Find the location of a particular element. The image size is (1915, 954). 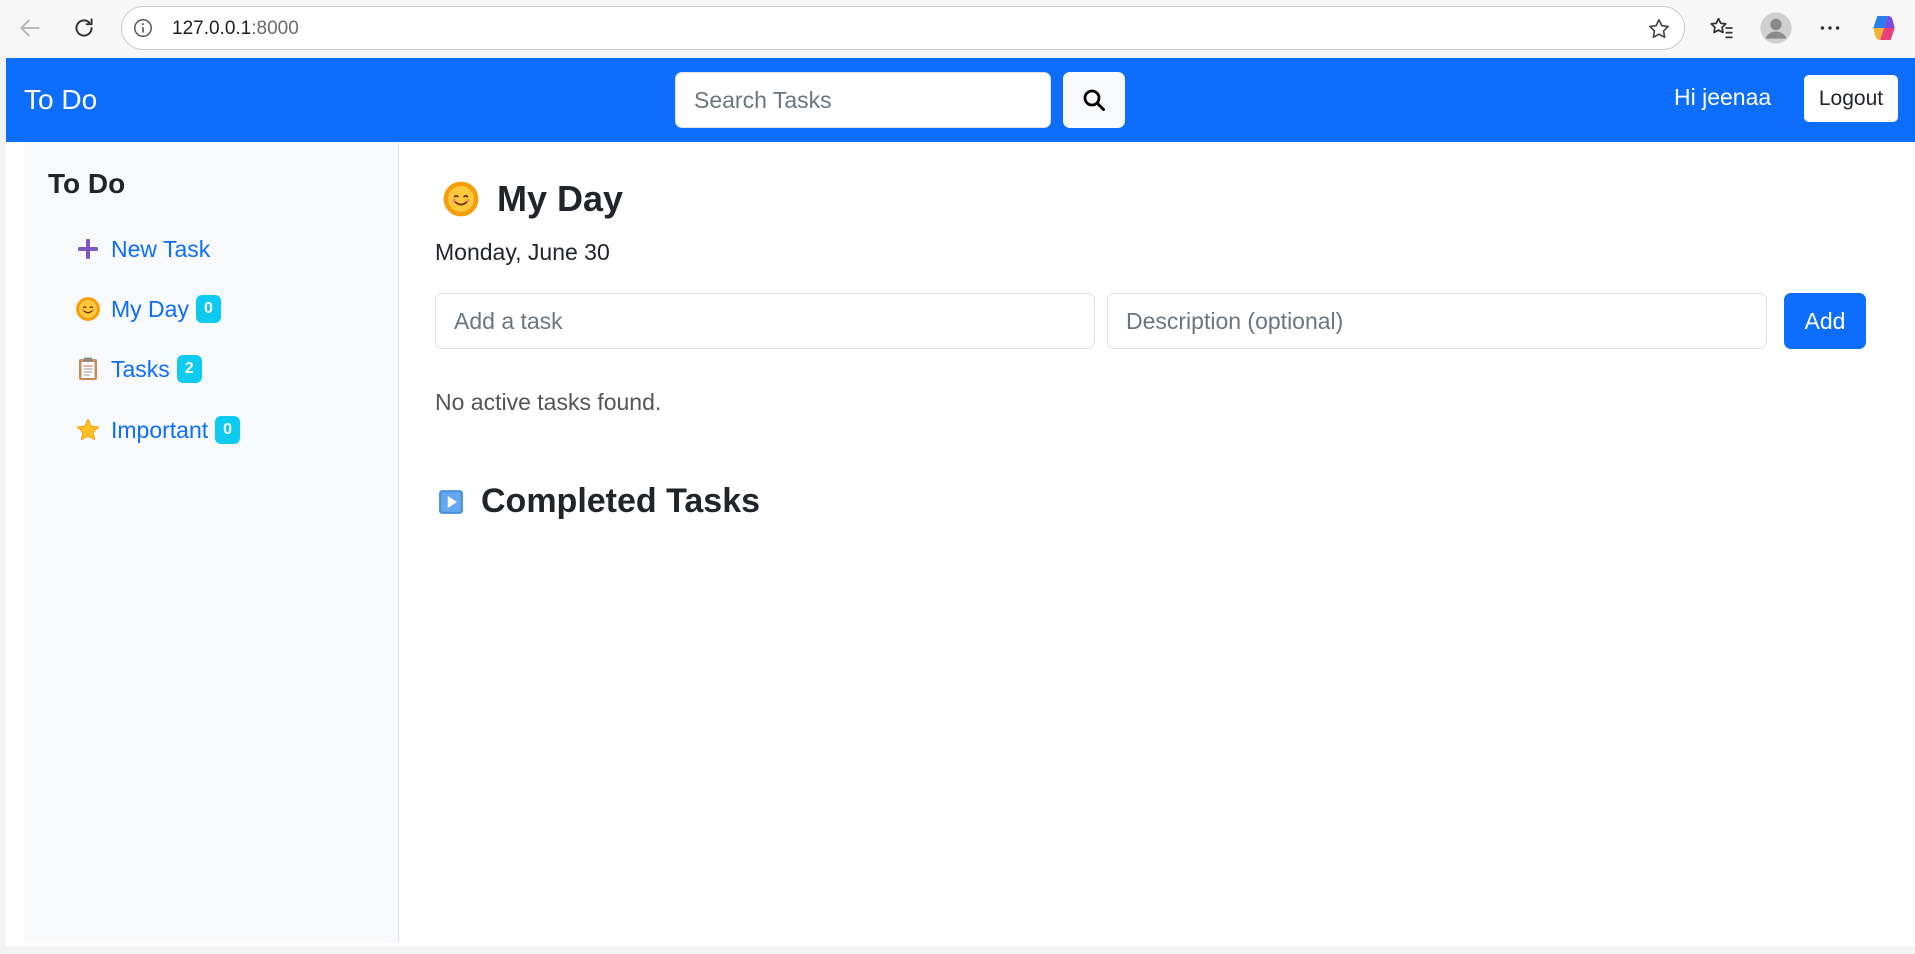

page-title: My Day is located at coordinates (560, 198).